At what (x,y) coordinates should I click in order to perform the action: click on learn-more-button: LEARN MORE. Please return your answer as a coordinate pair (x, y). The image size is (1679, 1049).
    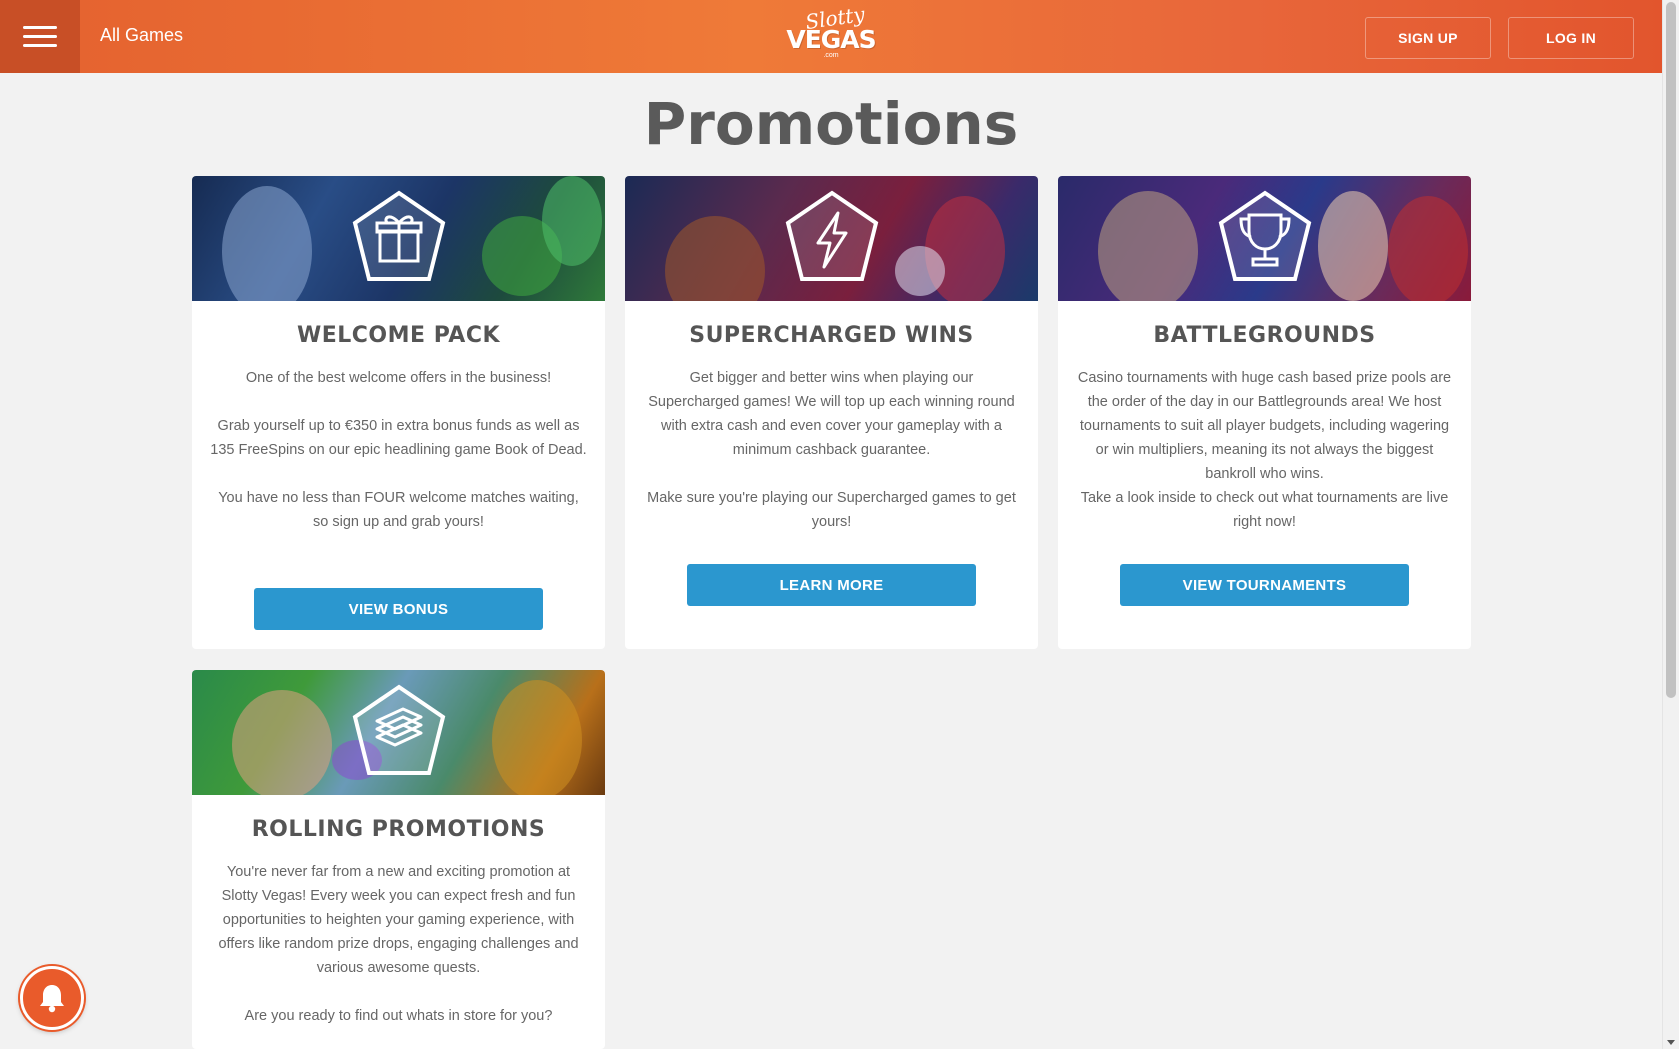
    Looking at the image, I should click on (831, 585).